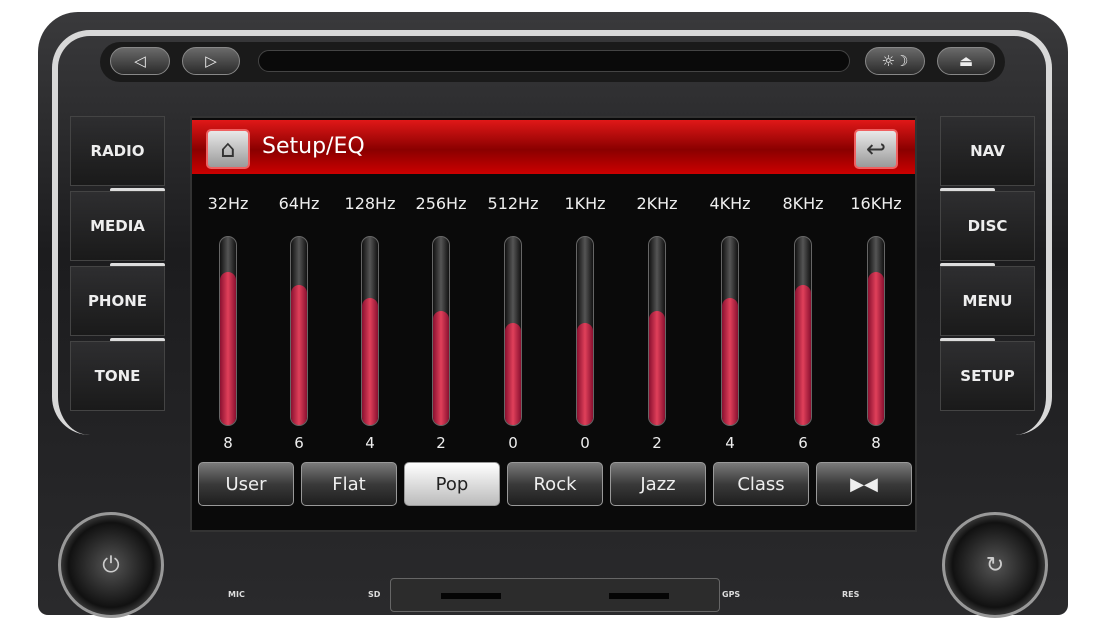  I want to click on gps-slot, so click(639, 596).